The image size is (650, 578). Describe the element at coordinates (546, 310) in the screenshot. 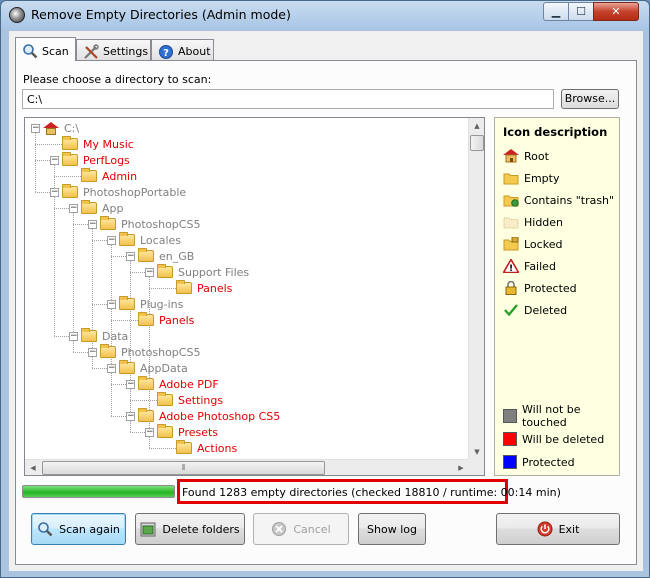

I see `legend-label: Deleted` at that location.